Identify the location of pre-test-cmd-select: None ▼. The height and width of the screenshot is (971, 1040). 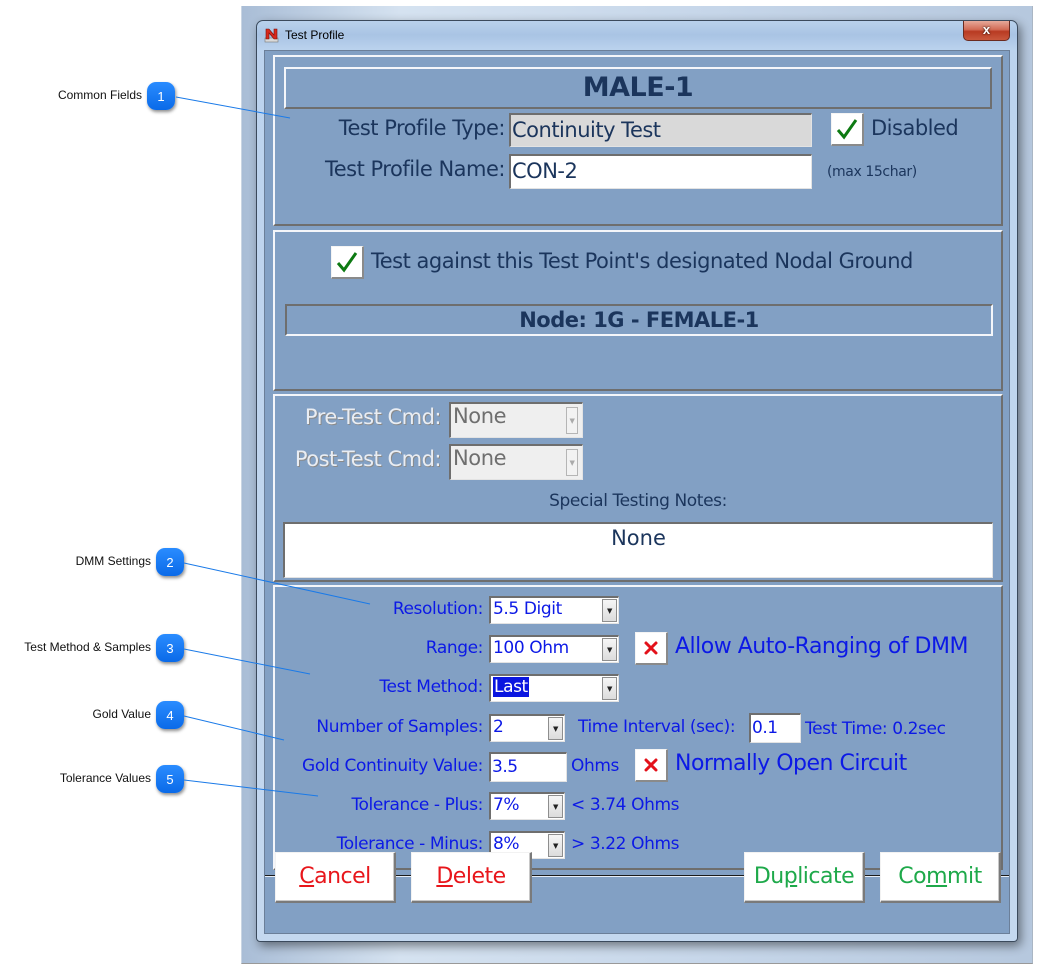
(516, 420).